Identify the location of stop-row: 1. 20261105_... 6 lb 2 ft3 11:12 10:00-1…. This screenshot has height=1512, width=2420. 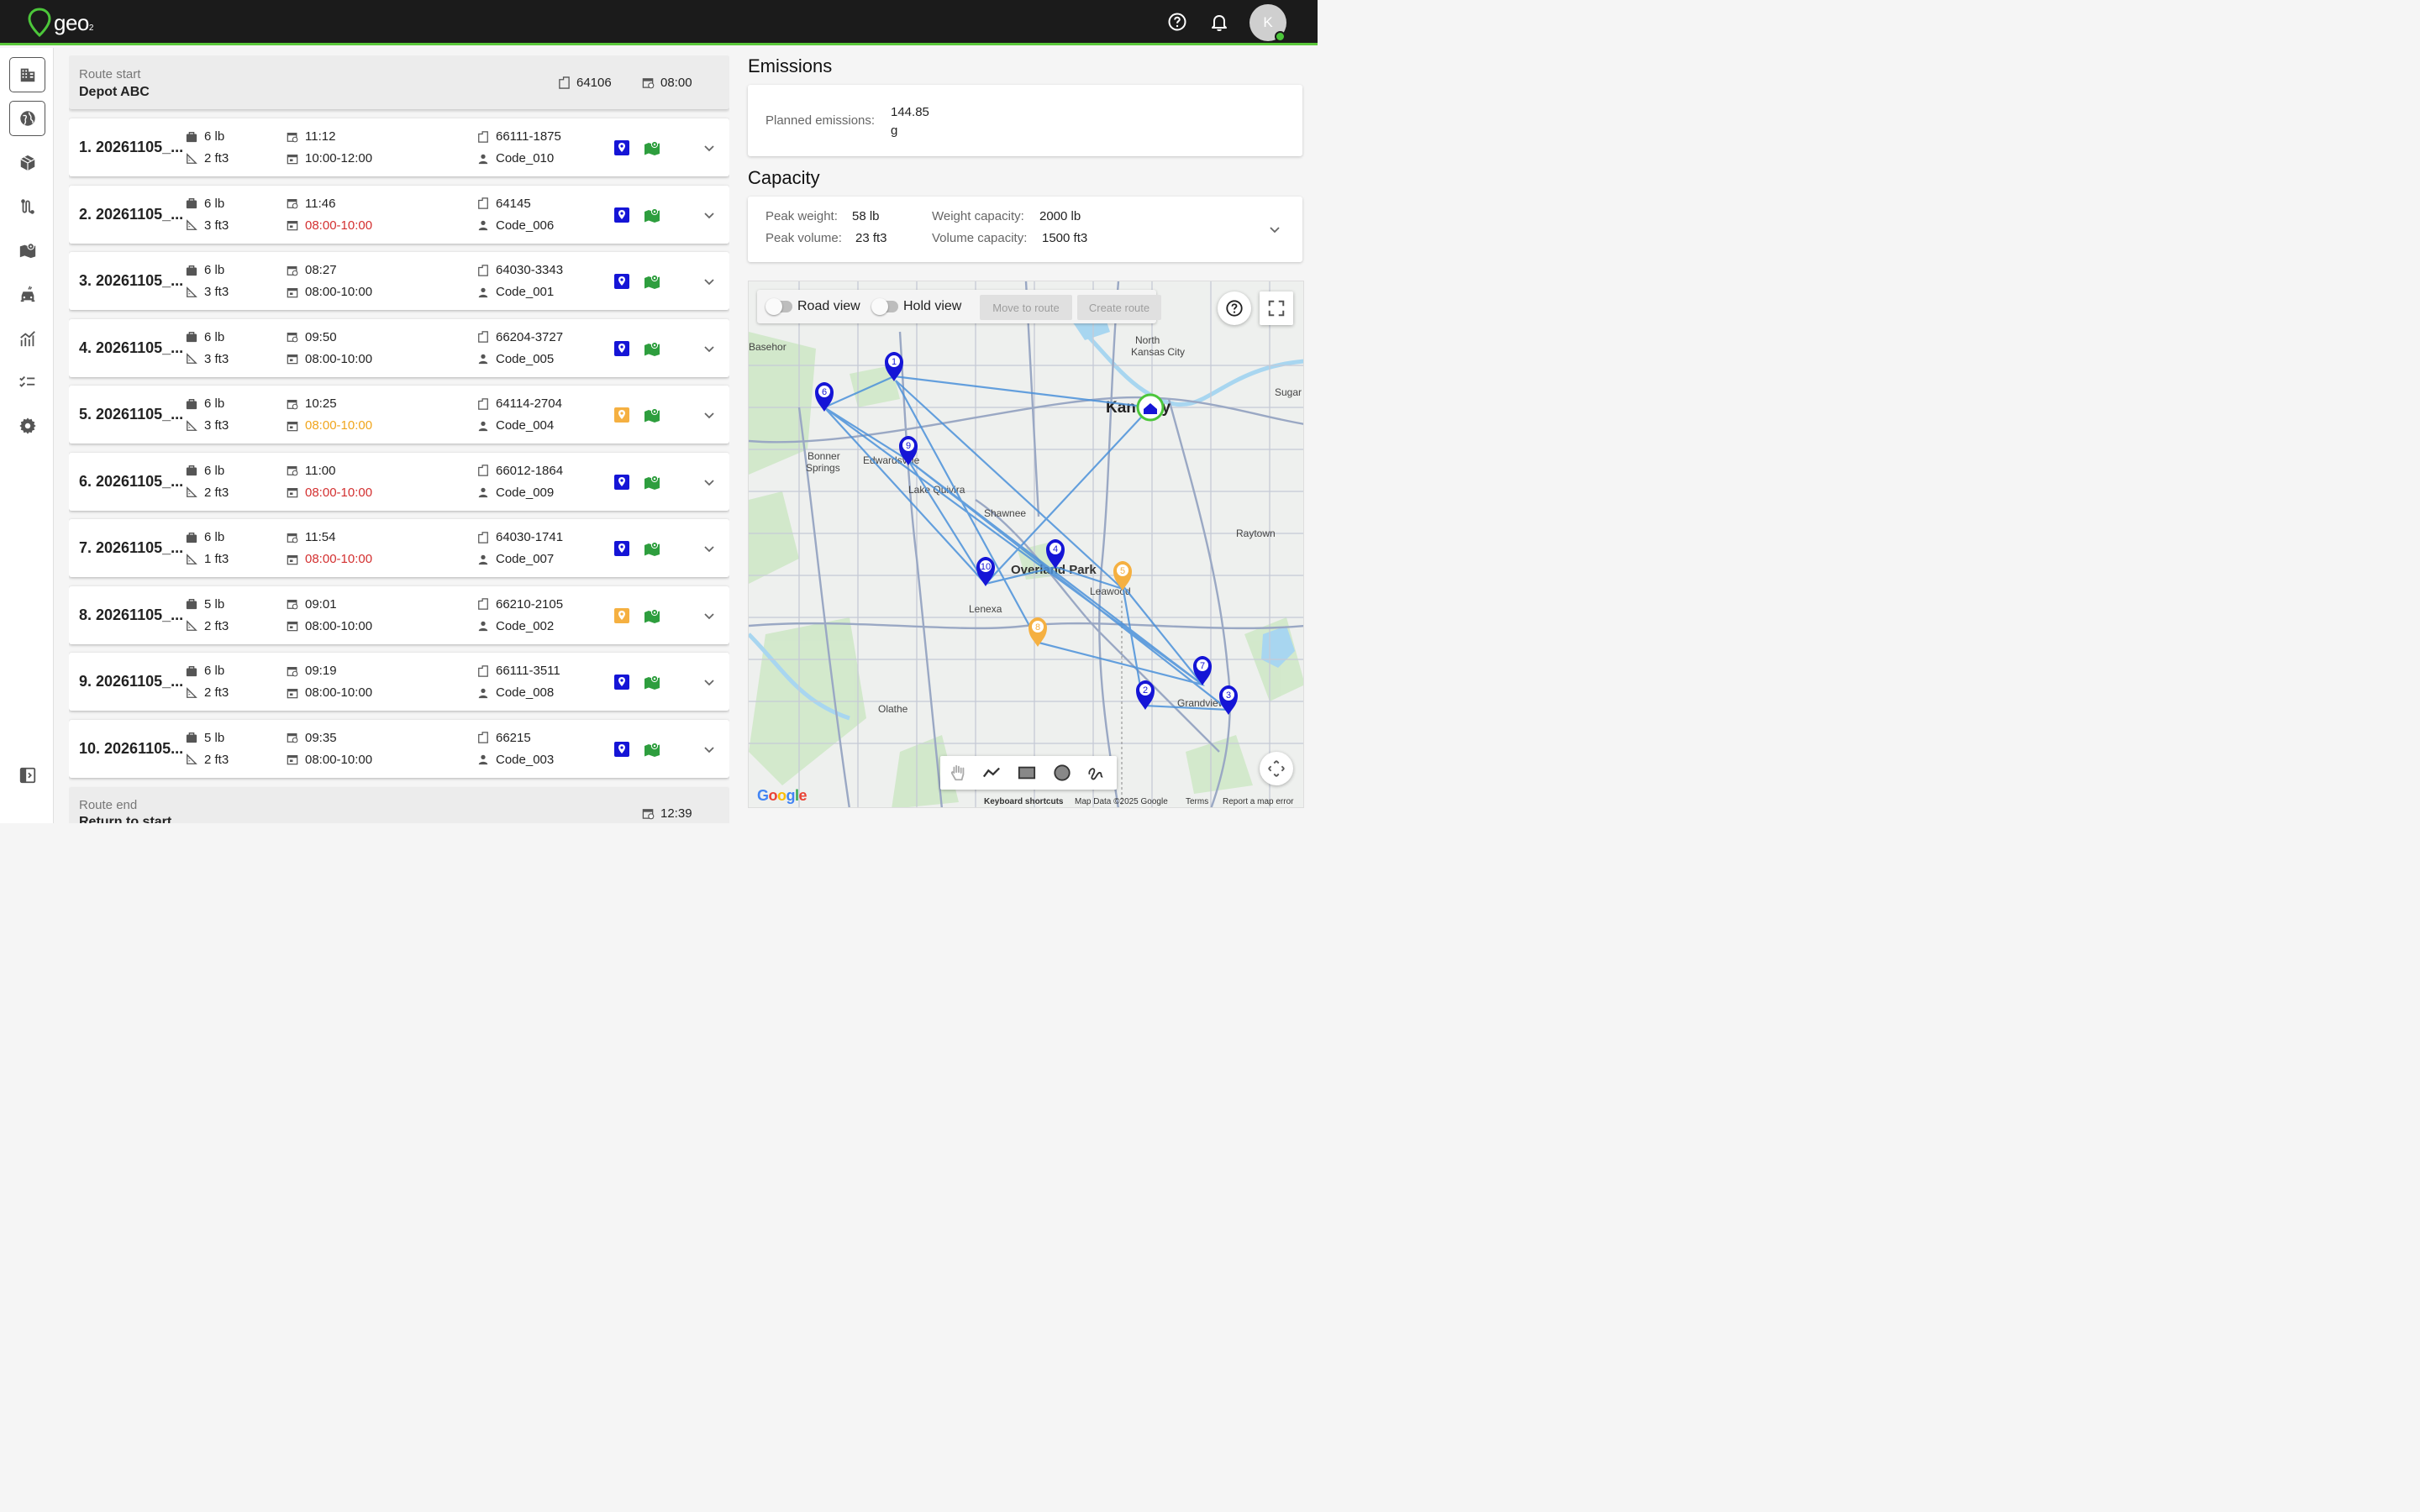
(399, 147).